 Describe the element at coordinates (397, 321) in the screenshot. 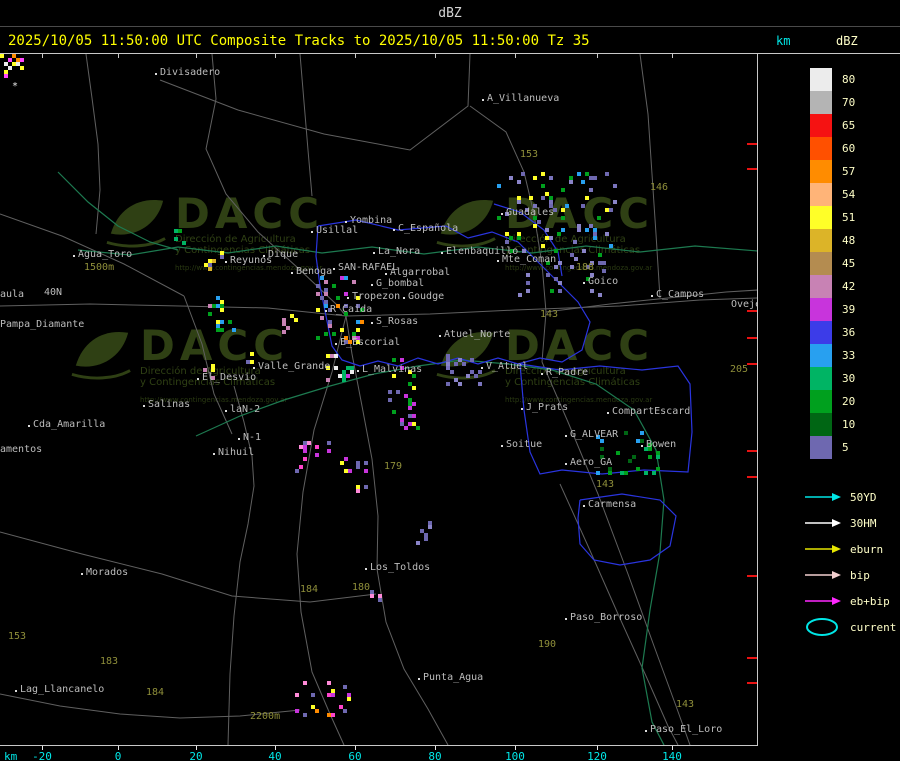

I see `place-label: S_Rosas` at that location.